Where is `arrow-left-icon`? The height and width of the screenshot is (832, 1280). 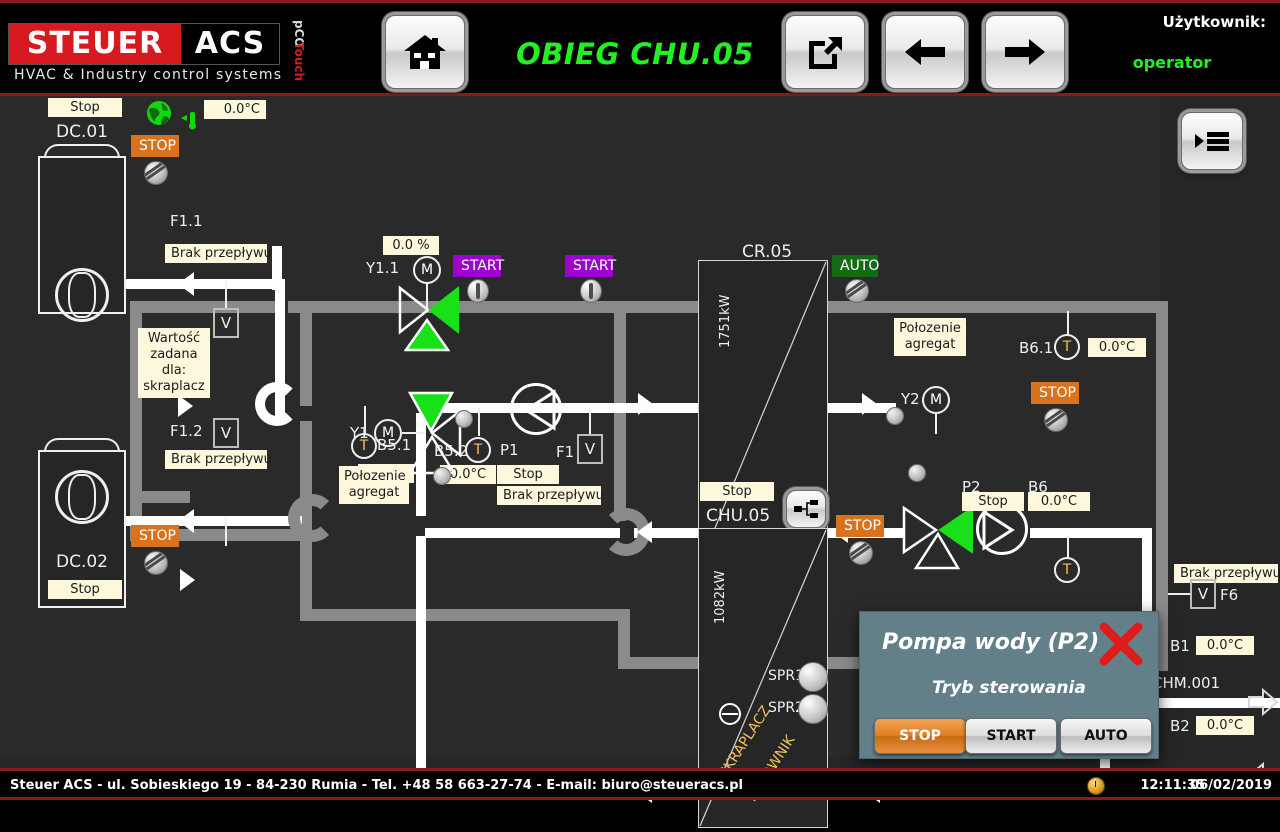 arrow-left-icon is located at coordinates (925, 52).